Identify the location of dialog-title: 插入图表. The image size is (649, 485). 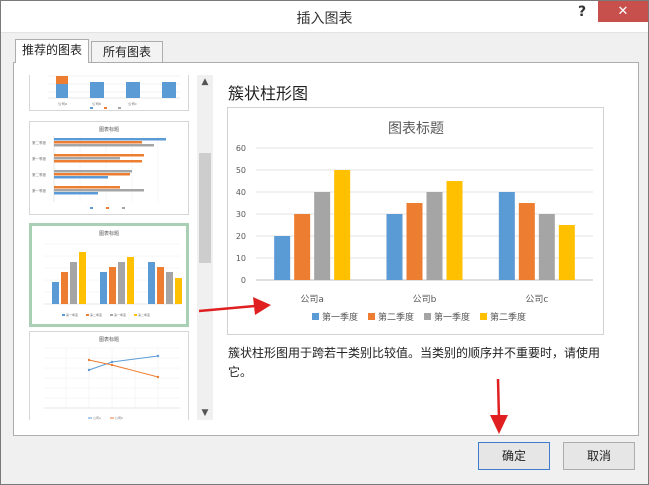
(324, 19).